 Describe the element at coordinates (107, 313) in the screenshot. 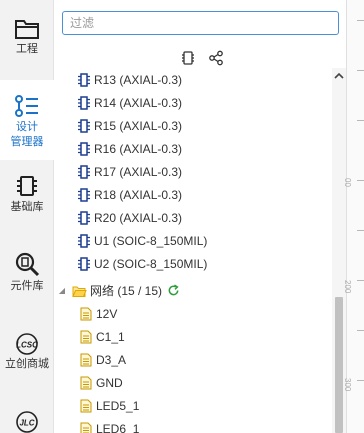

I see `net-label: 12V` at that location.